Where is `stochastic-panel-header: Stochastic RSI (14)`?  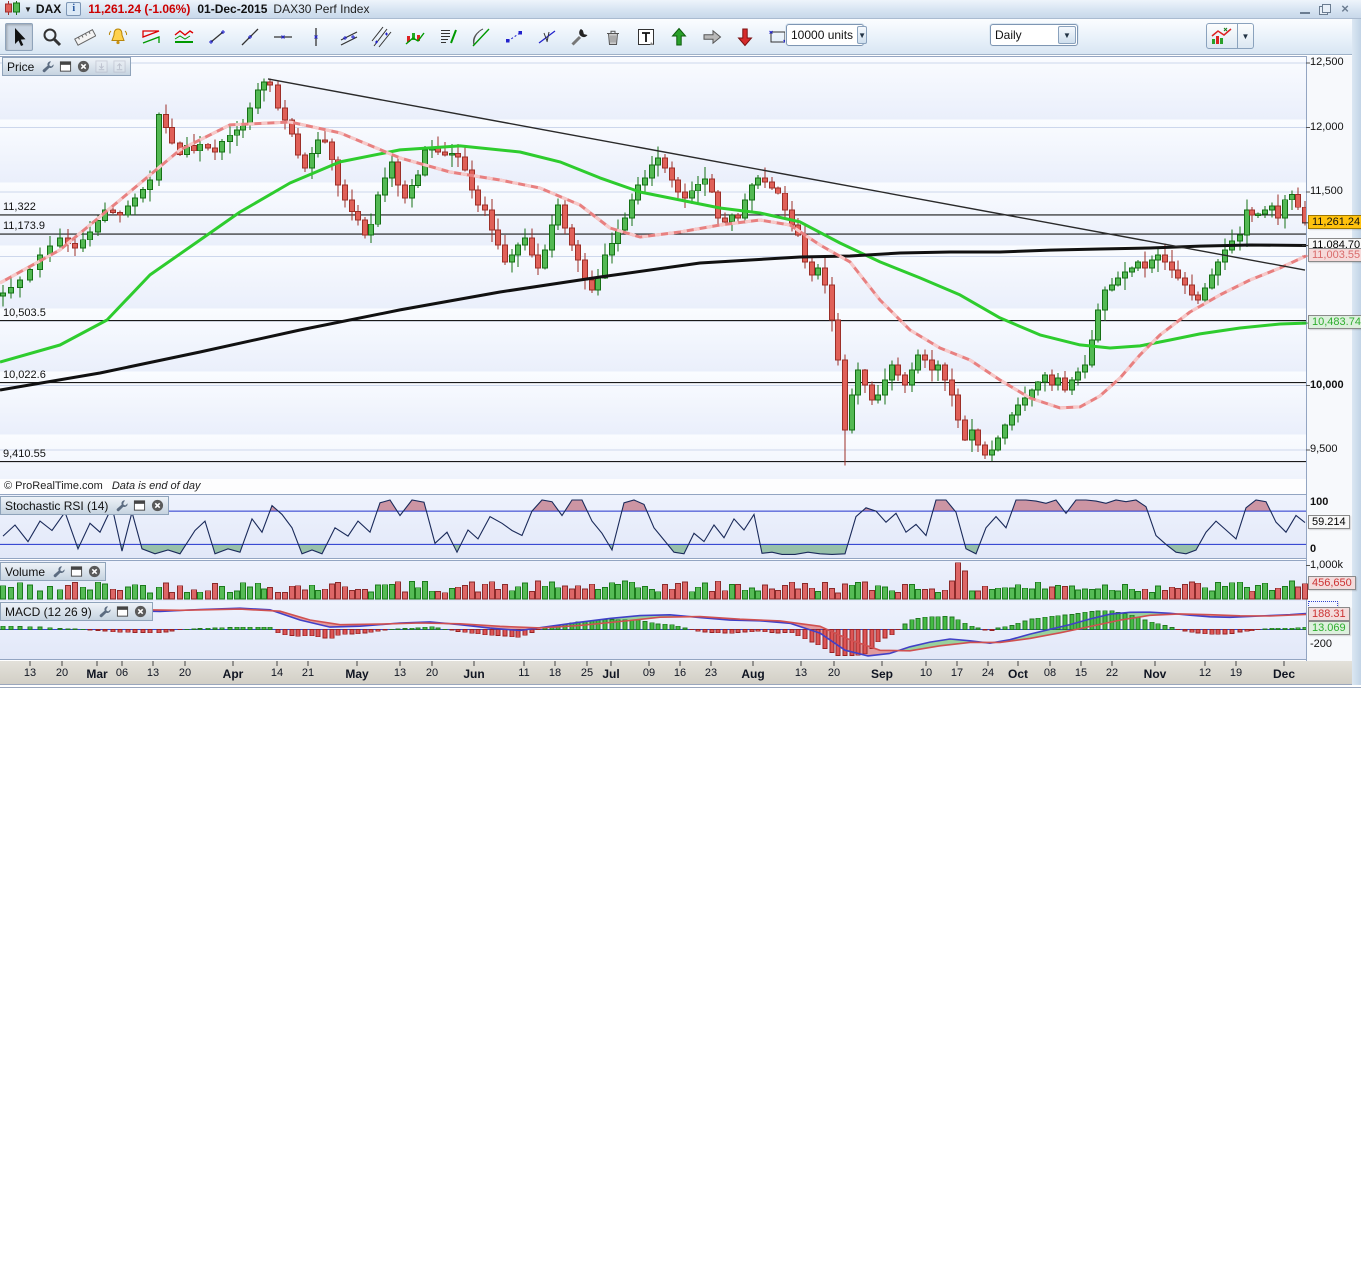
stochastic-panel-header: Stochastic RSI (14) is located at coordinates (85, 505).